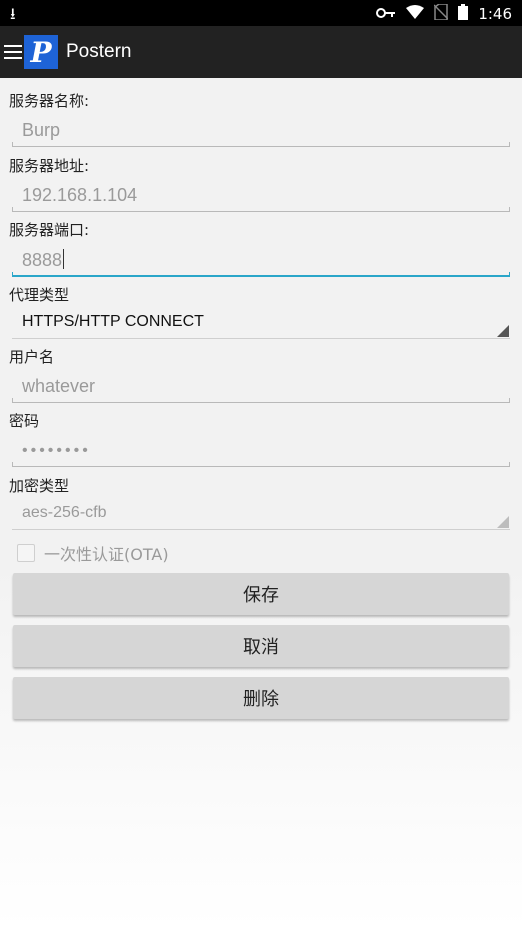 This screenshot has width=522, height=929. What do you see at coordinates (49, 101) in the screenshot?
I see `server-name-label: 服务器名称:` at bounding box center [49, 101].